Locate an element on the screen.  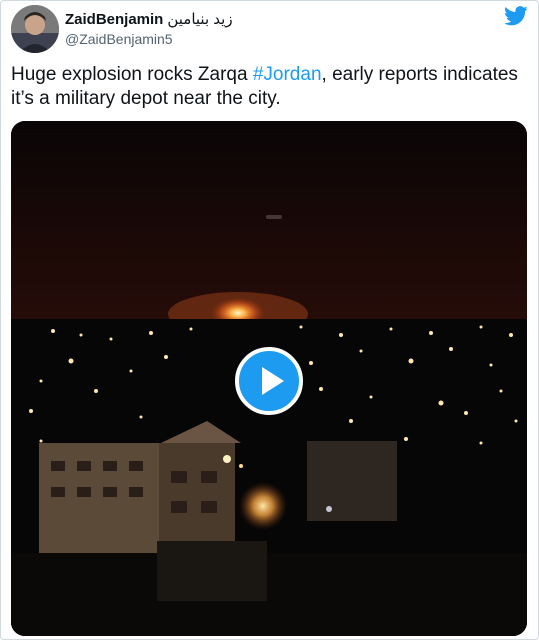
play-icon is located at coordinates (273, 381).